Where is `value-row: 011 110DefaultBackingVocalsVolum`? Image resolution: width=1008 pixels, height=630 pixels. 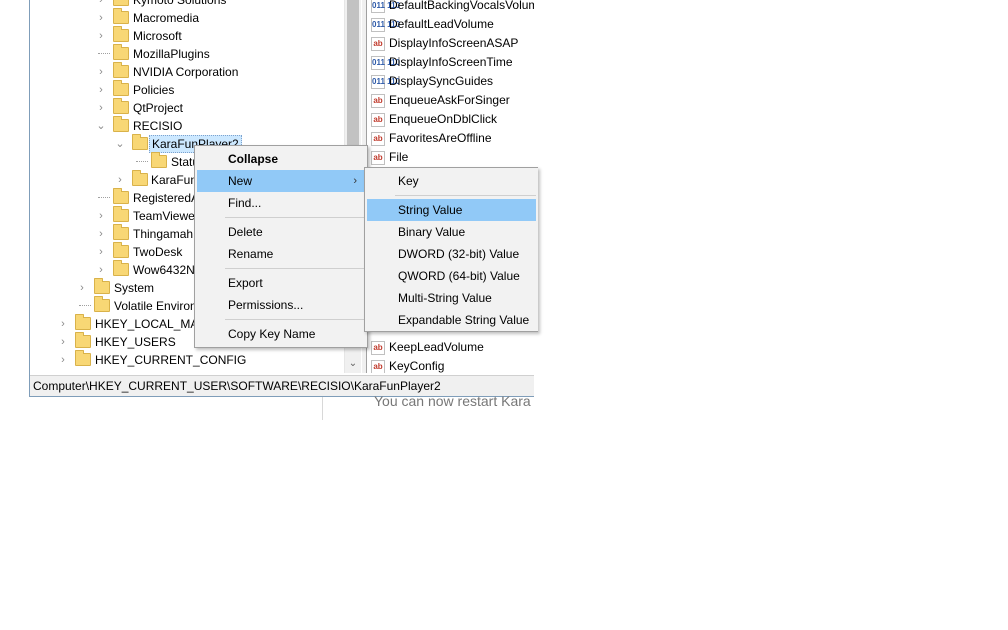 value-row: 011 110DefaultBackingVocalsVolum is located at coordinates (452, 7).